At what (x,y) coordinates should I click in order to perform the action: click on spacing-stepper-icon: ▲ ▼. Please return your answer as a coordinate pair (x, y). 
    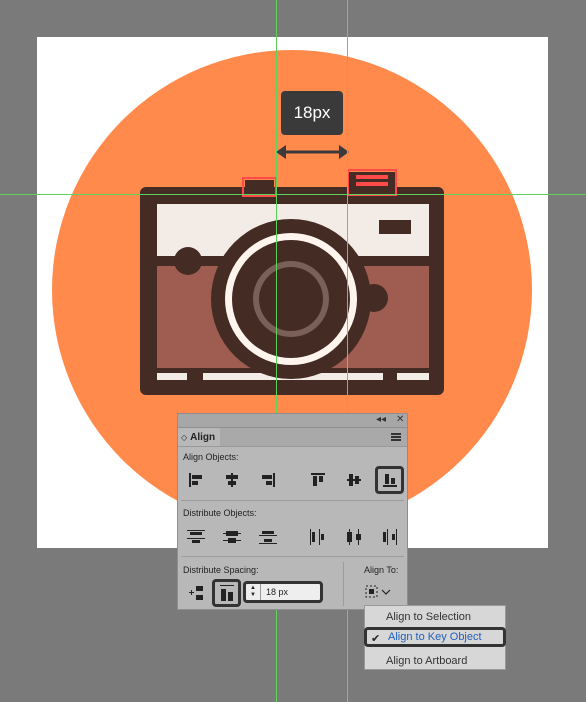
    Looking at the image, I should click on (253, 592).